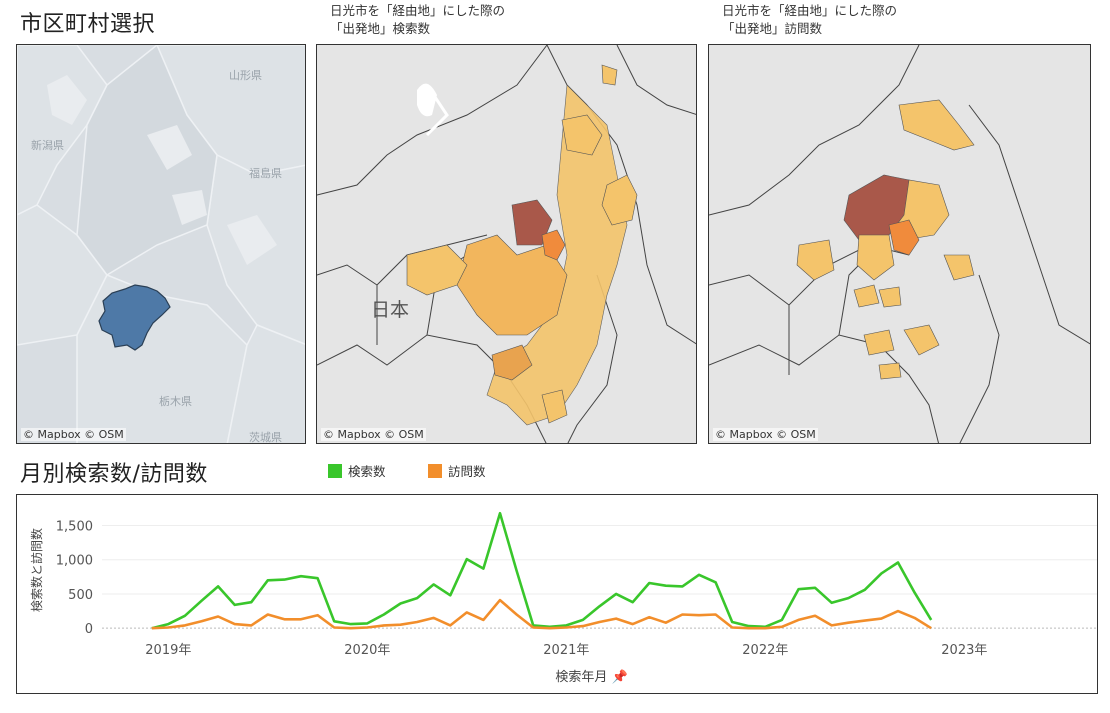 The image size is (1110, 713). I want to click on visit-map-caption-line2: 「出発地」訪問数, so click(772, 28).